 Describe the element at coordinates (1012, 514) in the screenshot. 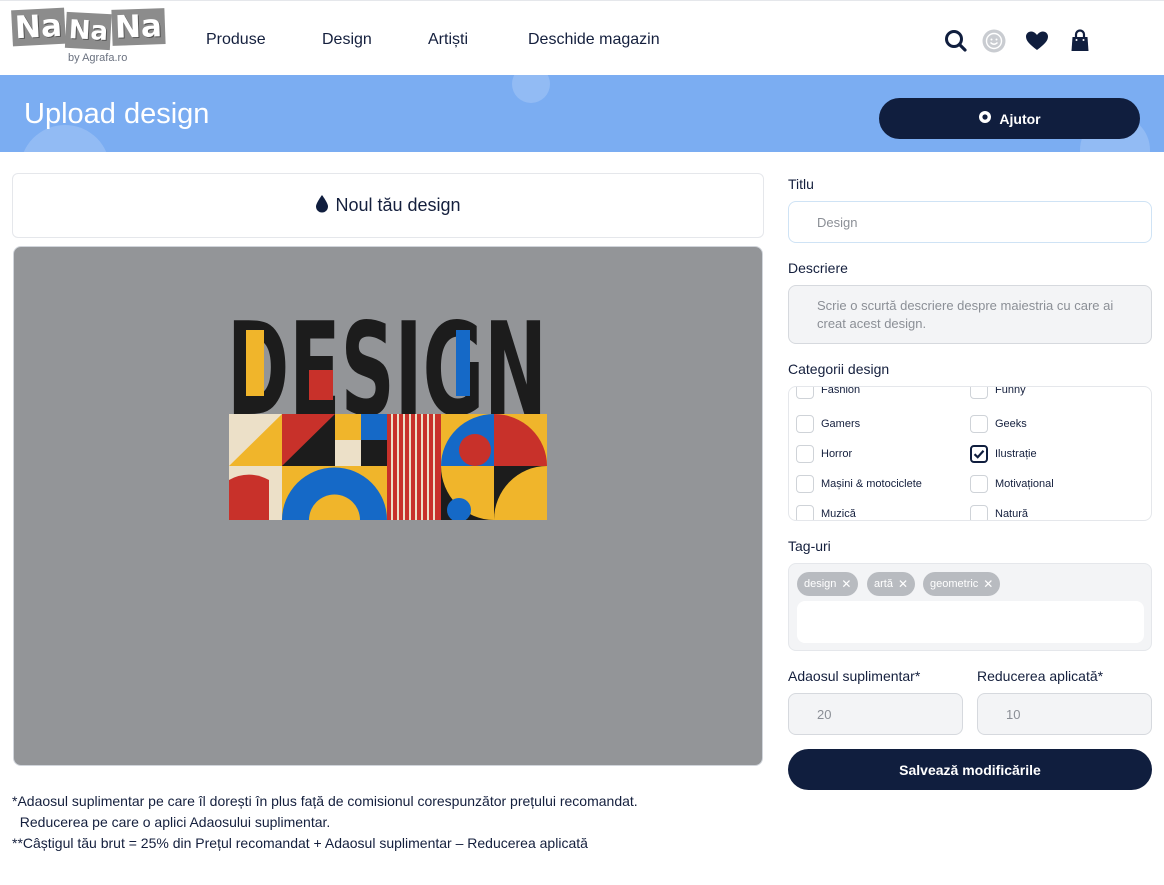

I see `category-label: Natură` at that location.